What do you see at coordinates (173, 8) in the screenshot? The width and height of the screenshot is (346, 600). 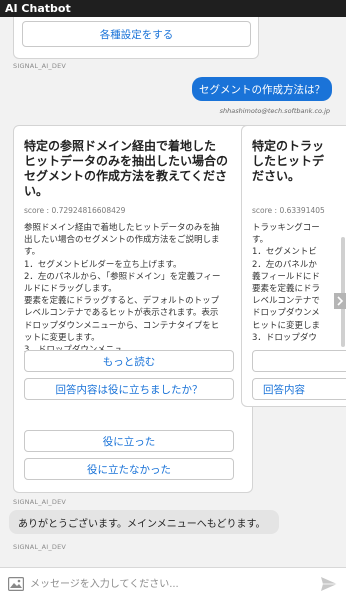 I see `window-title: AI Chatbot` at bounding box center [173, 8].